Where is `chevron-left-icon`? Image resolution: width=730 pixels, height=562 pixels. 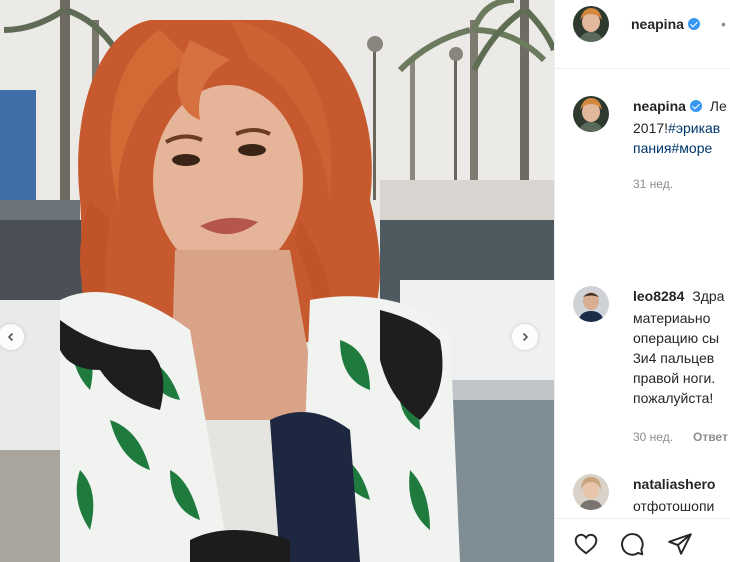
chevron-left-icon is located at coordinates (10, 337).